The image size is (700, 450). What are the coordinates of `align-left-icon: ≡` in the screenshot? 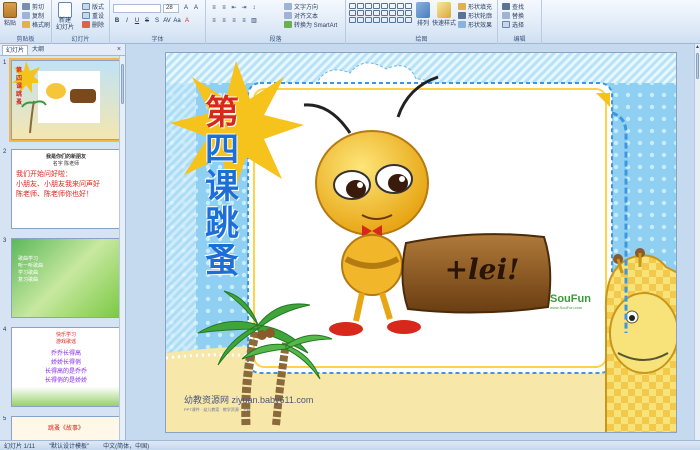 It's located at (214, 21).